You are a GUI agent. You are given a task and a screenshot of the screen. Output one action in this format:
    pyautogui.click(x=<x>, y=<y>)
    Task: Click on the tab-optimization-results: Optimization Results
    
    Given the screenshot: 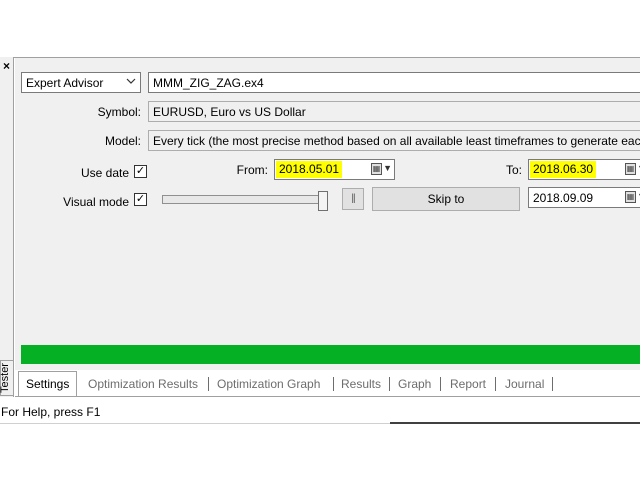 What is the action you would take?
    pyautogui.click(x=143, y=385)
    